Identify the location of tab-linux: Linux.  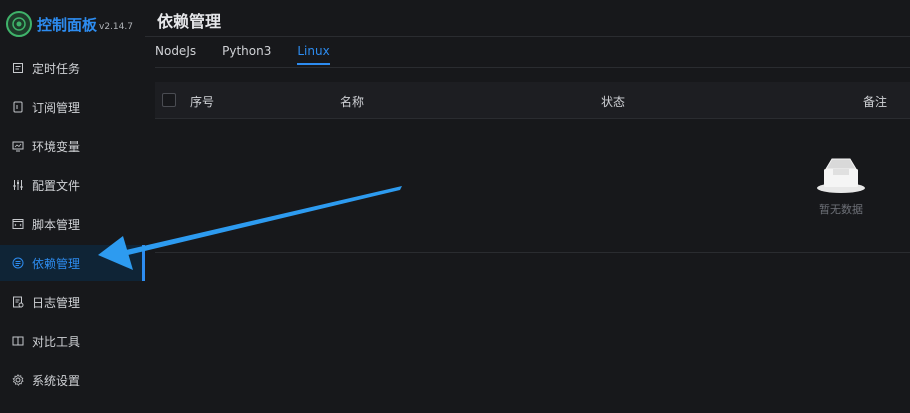
(314, 54).